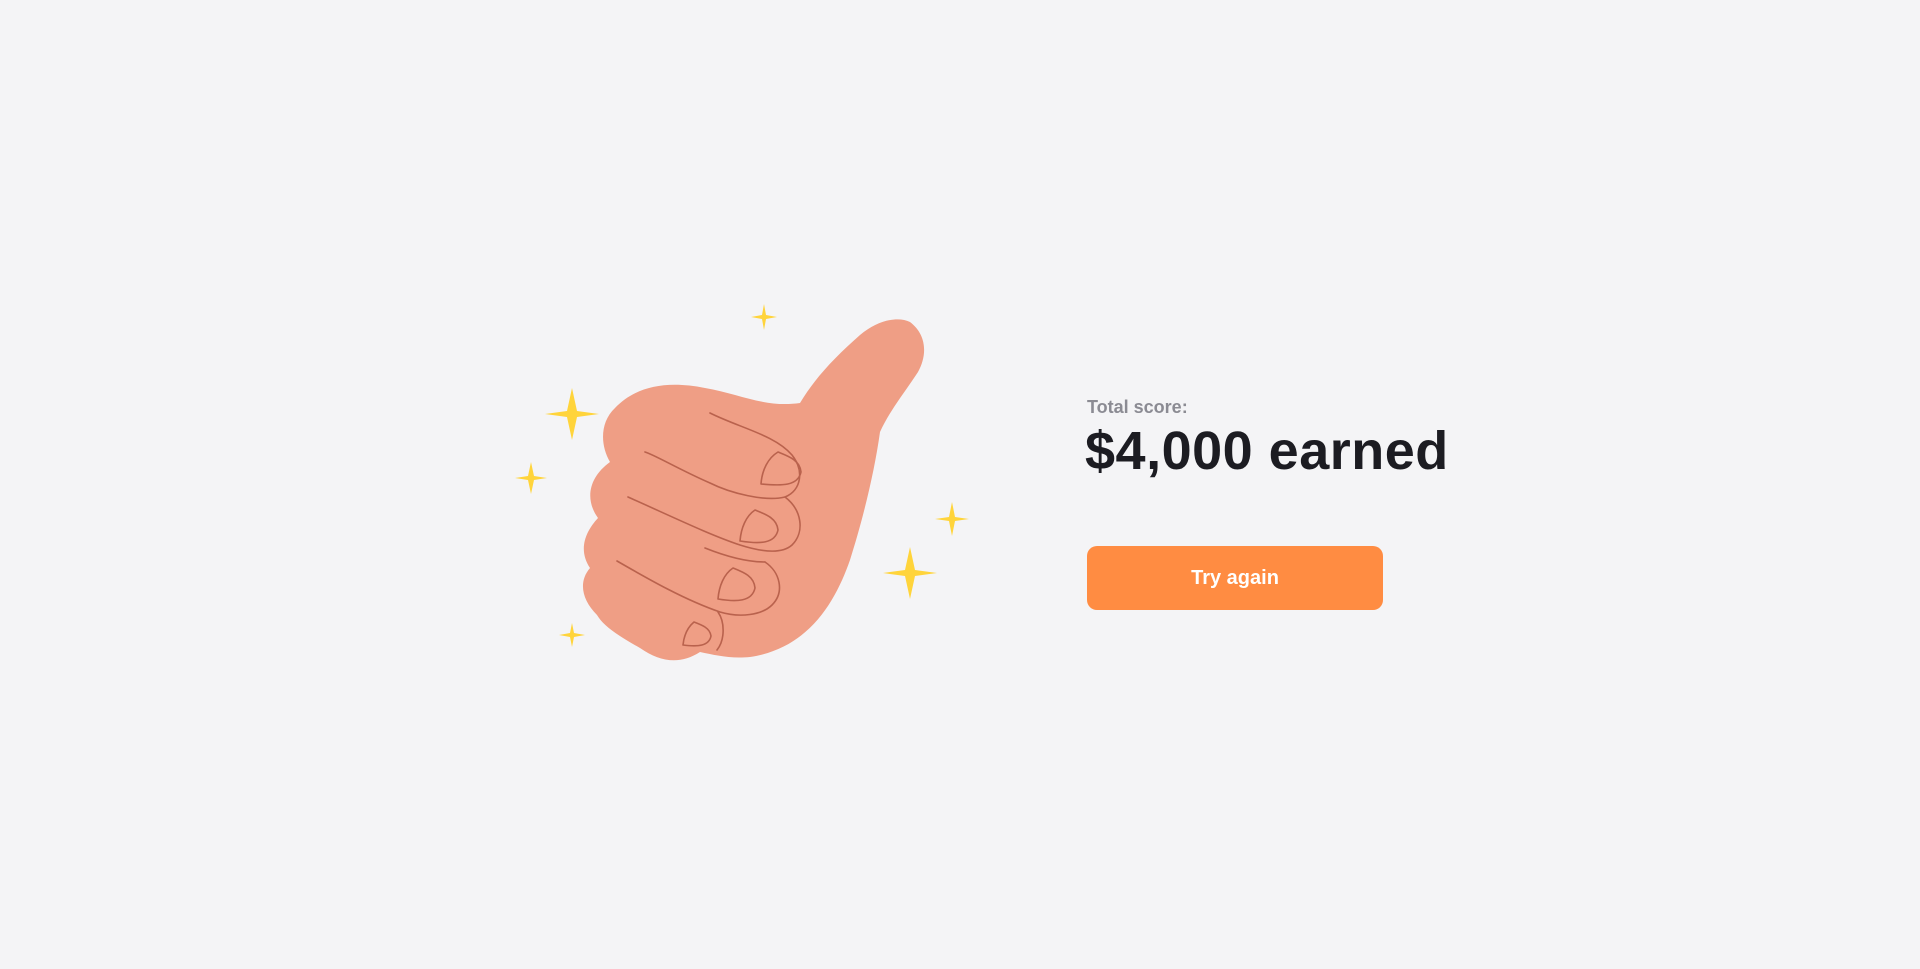 The image size is (1920, 969). I want to click on try-again-button: Try again, so click(1235, 578).